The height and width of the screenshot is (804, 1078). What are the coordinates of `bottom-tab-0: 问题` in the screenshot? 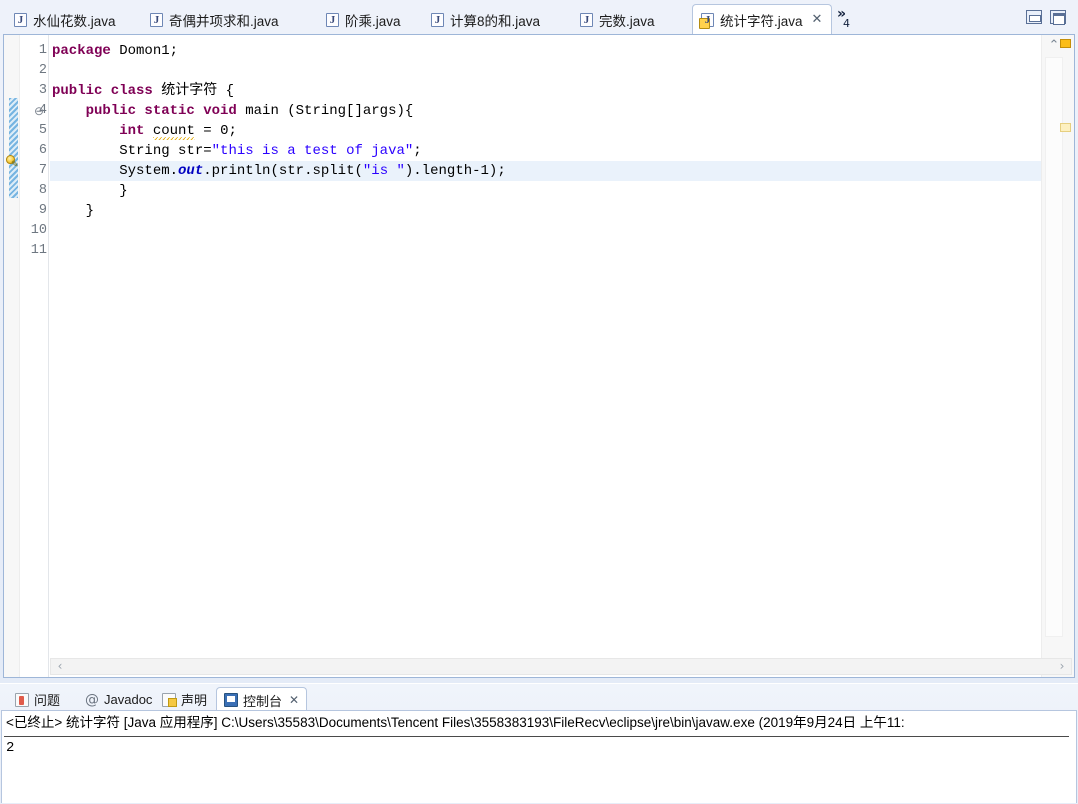 It's located at (37, 699).